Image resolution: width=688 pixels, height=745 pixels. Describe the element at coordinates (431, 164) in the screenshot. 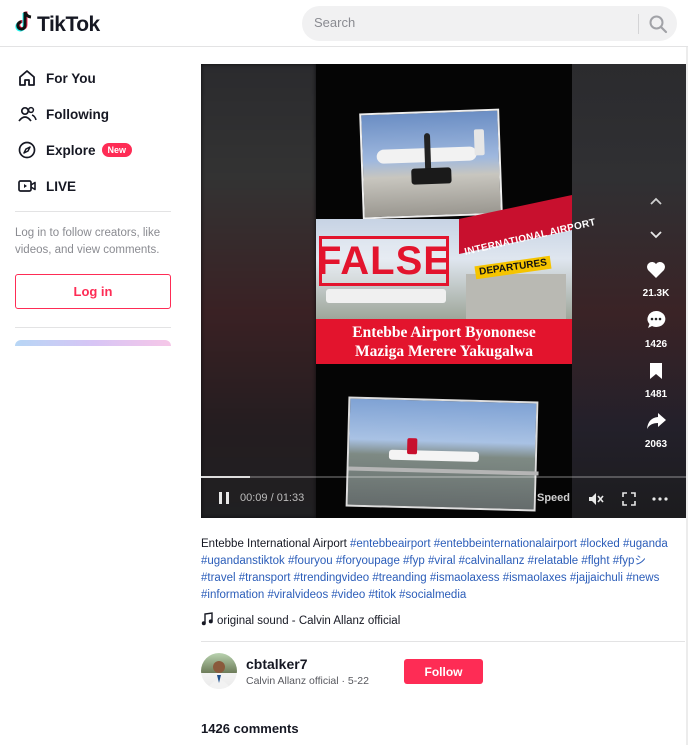

I see `video-photo-airplane` at that location.